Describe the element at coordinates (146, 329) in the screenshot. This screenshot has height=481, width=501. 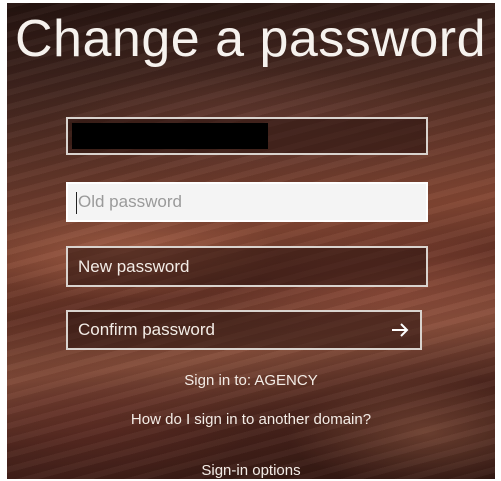
I see `confirm-password-label: Confirm password` at that location.